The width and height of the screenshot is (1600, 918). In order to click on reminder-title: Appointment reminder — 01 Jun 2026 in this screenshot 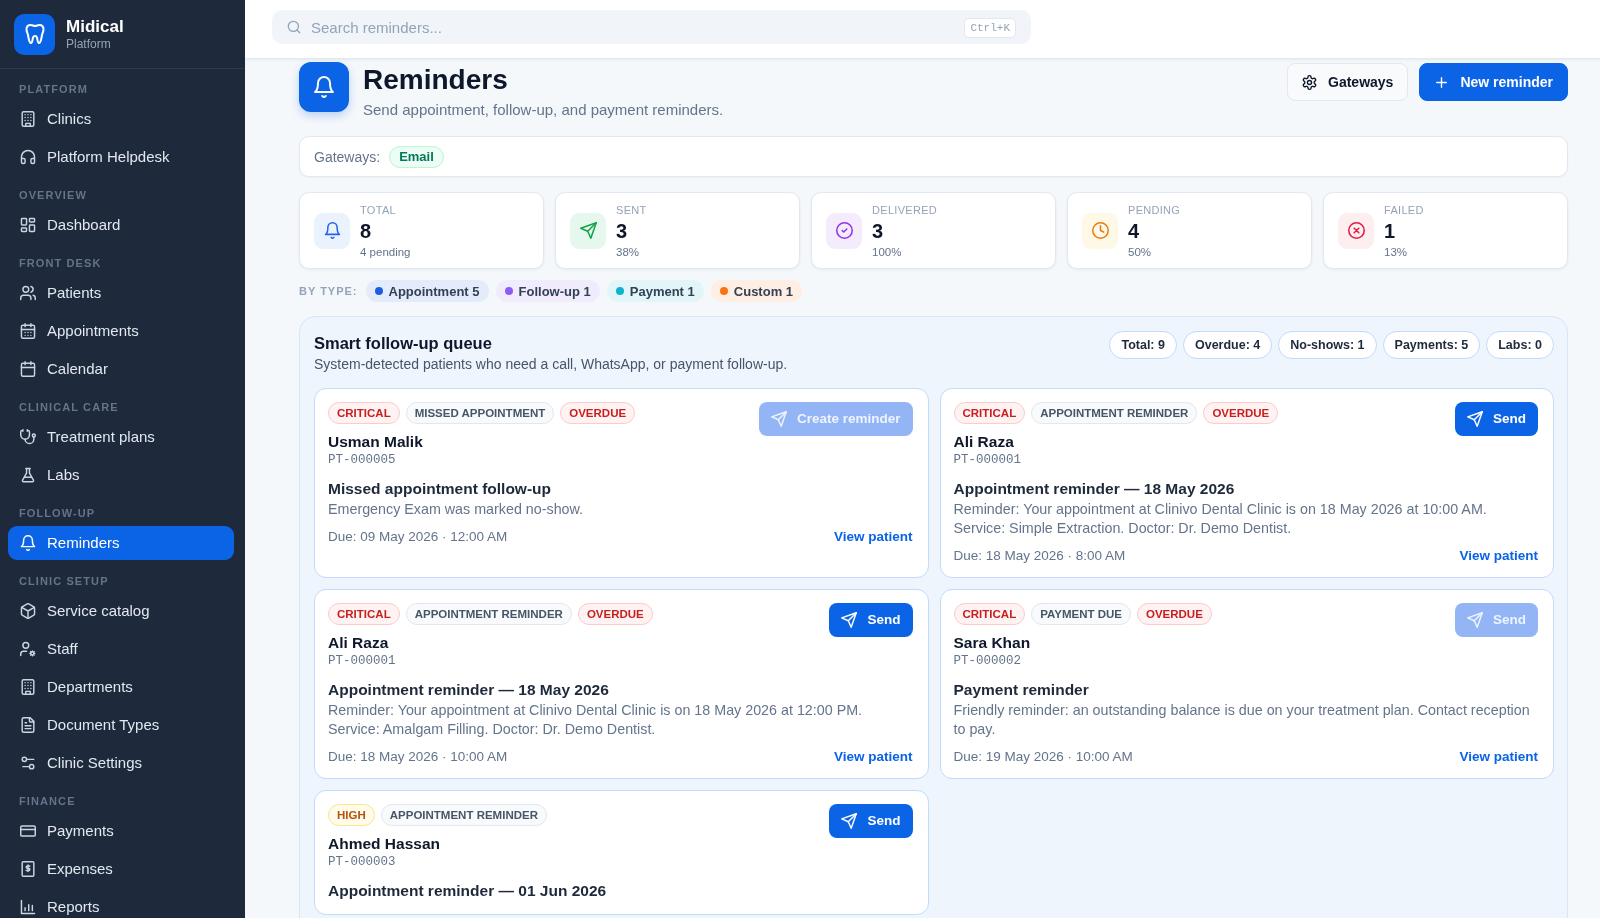, I will do `click(468, 890)`.